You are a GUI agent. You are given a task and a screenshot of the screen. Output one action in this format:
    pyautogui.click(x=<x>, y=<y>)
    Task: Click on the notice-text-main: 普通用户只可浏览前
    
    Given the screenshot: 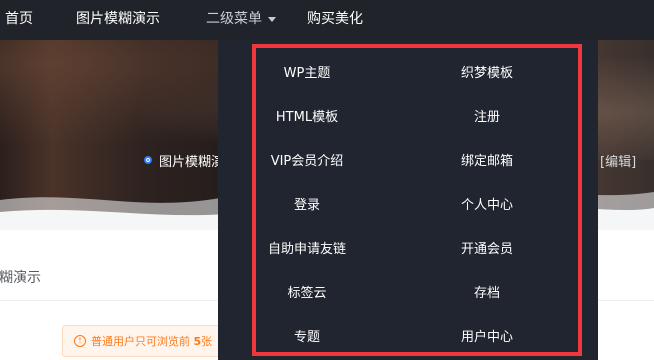 What is the action you would take?
    pyautogui.click(x=140, y=341)
    